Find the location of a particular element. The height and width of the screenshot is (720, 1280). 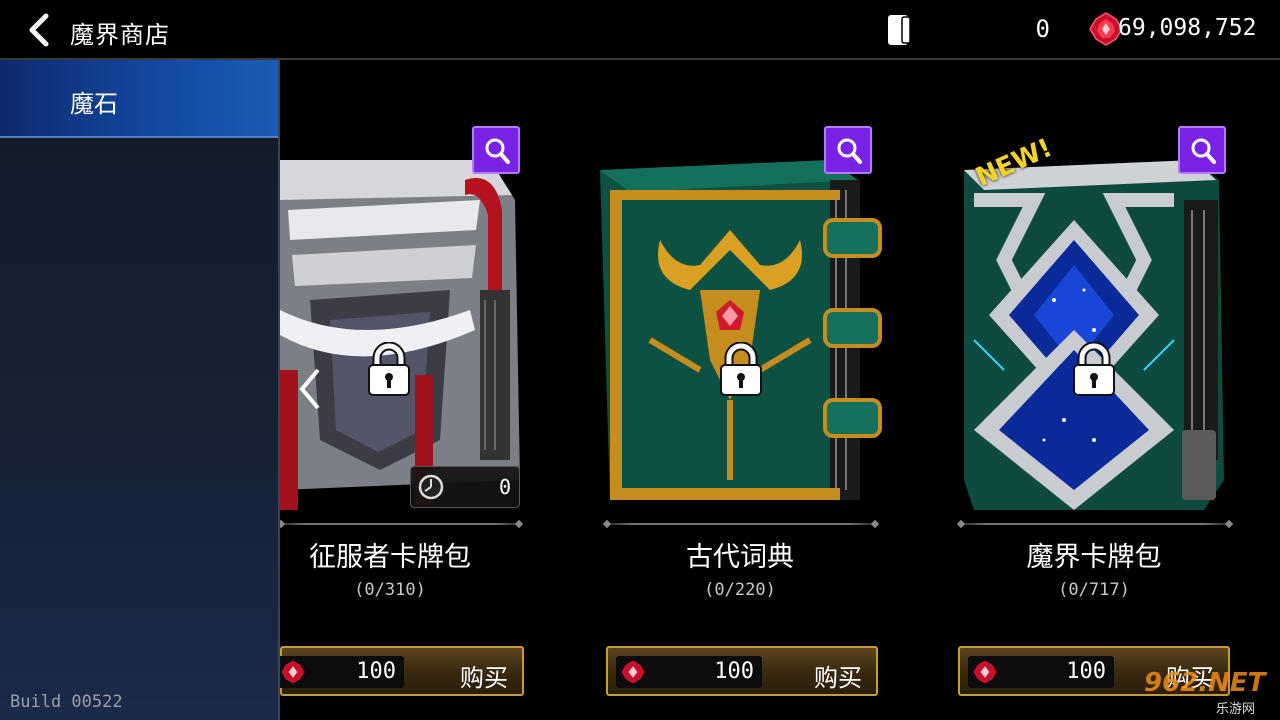

pack-name: 魔界卡牌包 is located at coordinates (1094, 557).